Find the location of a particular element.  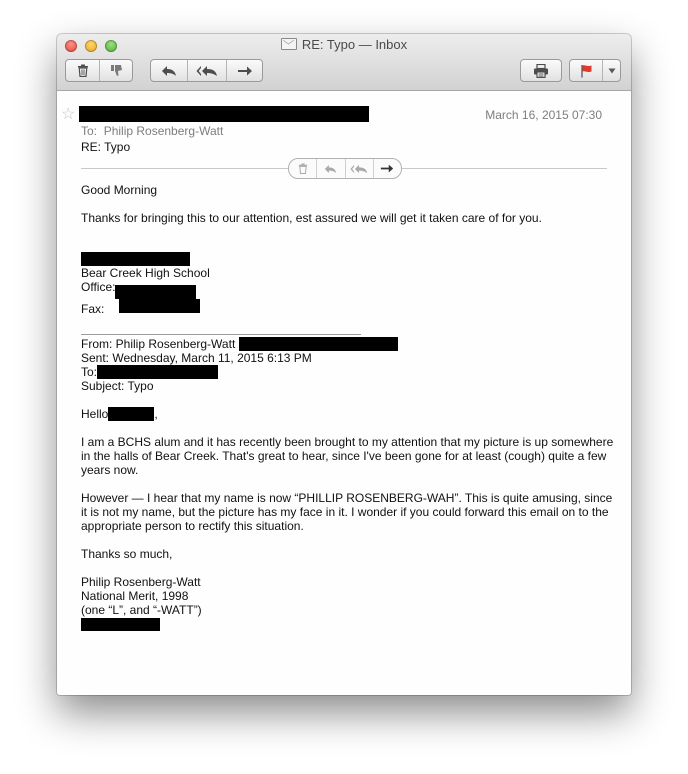

quoted-hello-name-redacted is located at coordinates (131, 414).